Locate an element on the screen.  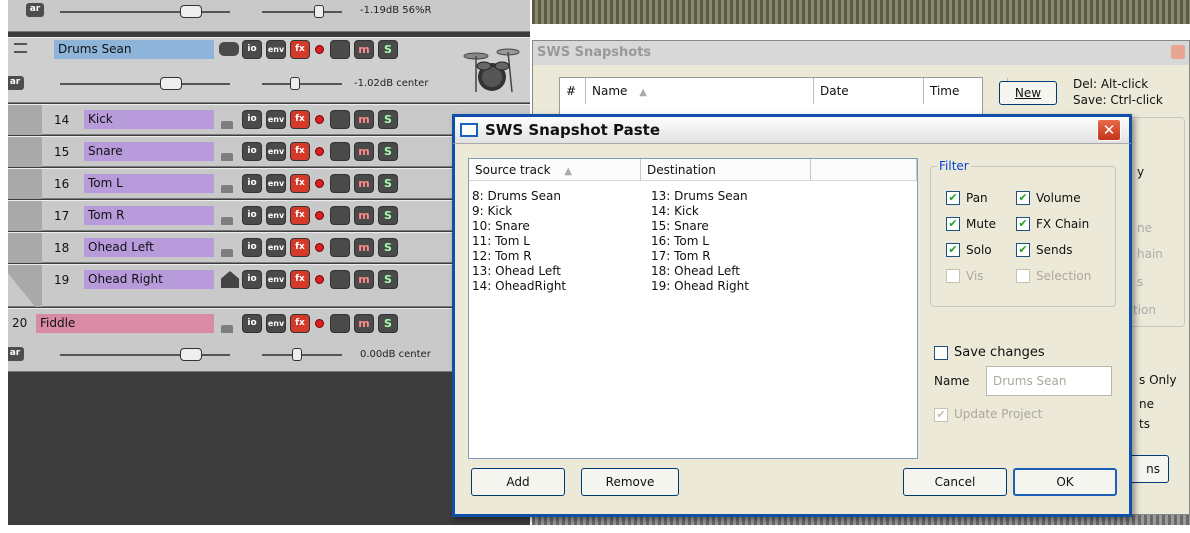
save-changes-checkbox is located at coordinates (941, 353).